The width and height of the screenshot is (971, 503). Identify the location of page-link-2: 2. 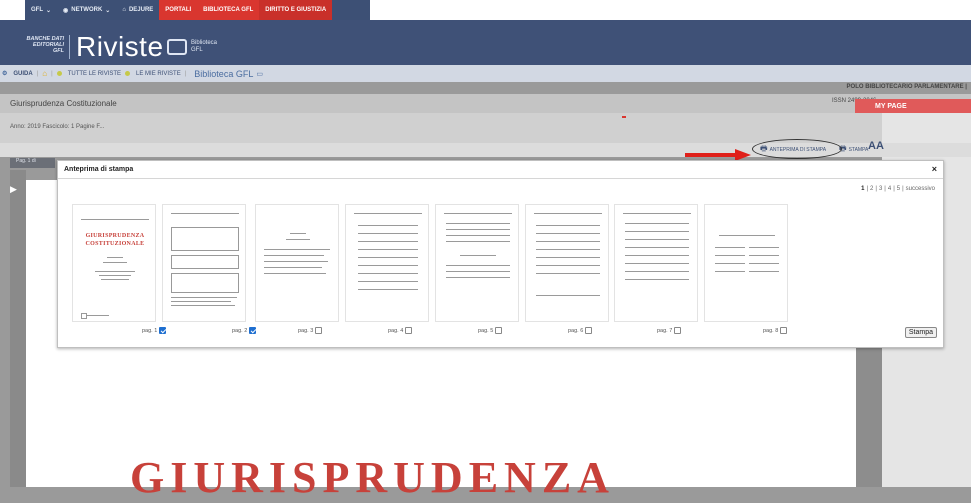
(871, 189).